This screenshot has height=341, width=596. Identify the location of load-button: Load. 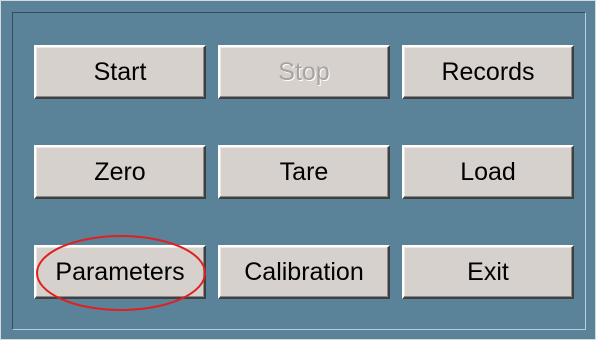
(488, 172).